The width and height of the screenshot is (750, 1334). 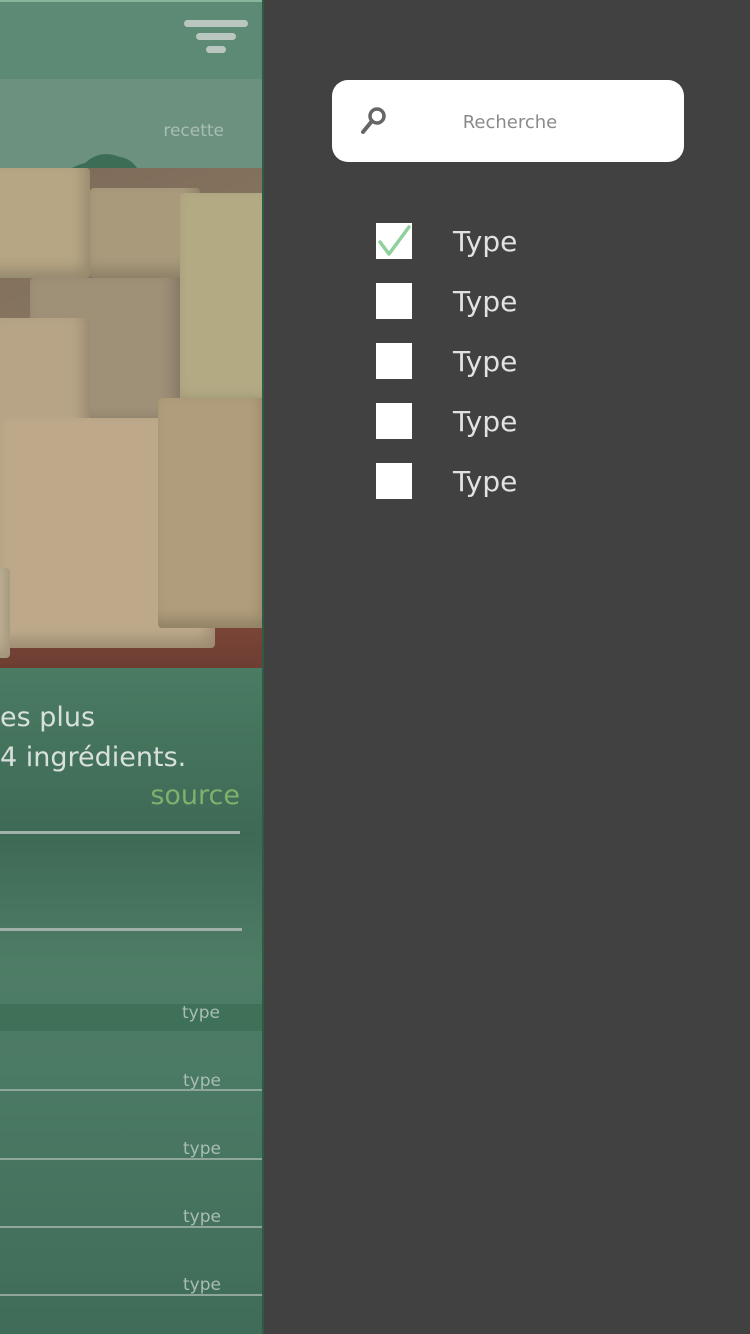 What do you see at coordinates (193, 131) in the screenshot?
I see `recipe-label: recette` at bounding box center [193, 131].